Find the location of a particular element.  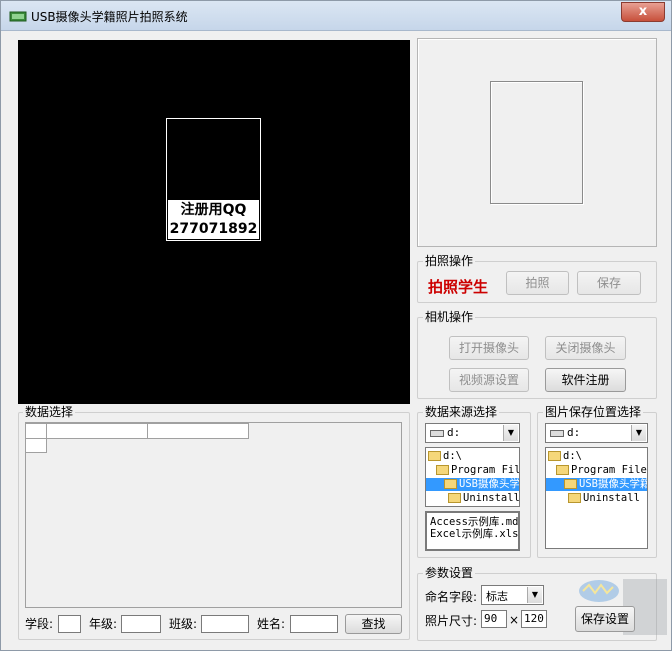

grade-label: 年级: is located at coordinates (103, 624).